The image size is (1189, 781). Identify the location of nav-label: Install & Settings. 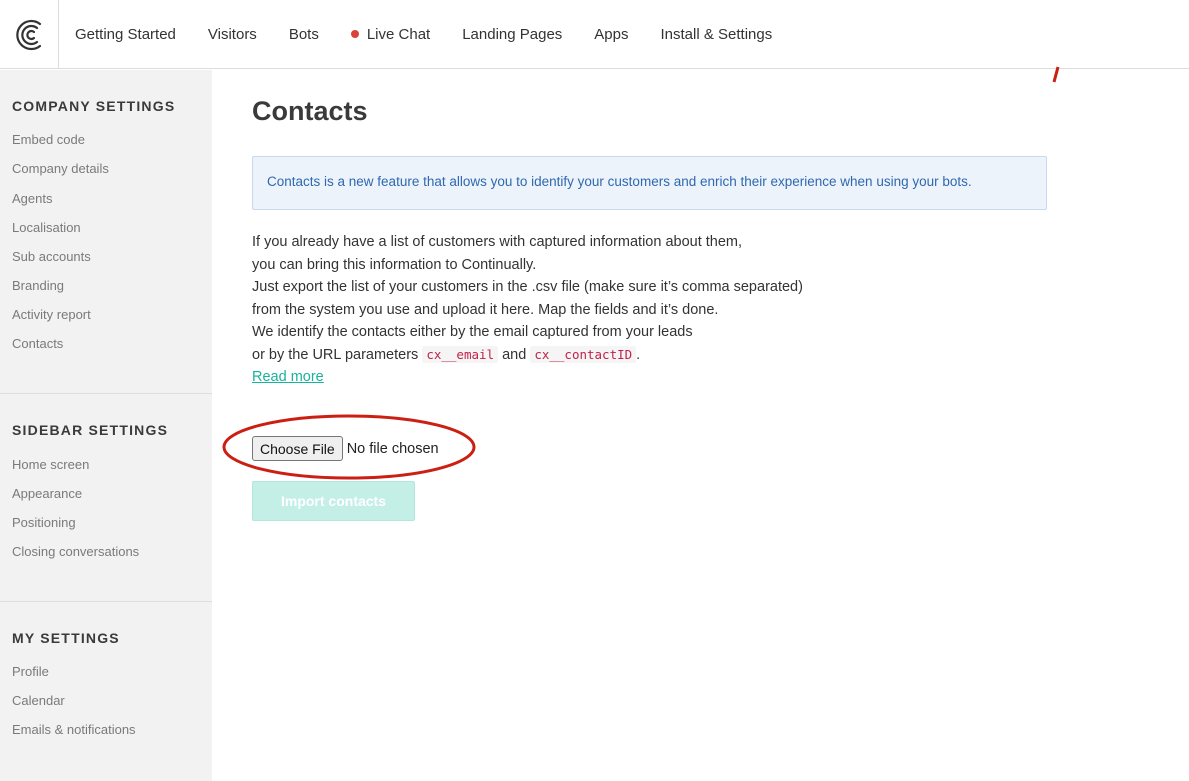
(716, 34).